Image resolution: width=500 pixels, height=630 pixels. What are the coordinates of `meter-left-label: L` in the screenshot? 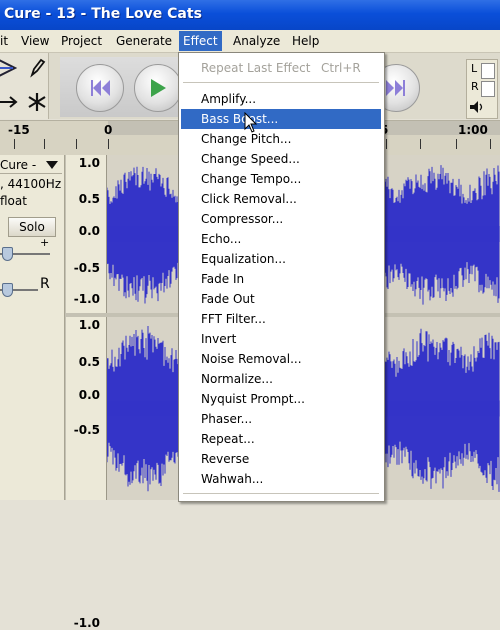 It's located at (474, 68).